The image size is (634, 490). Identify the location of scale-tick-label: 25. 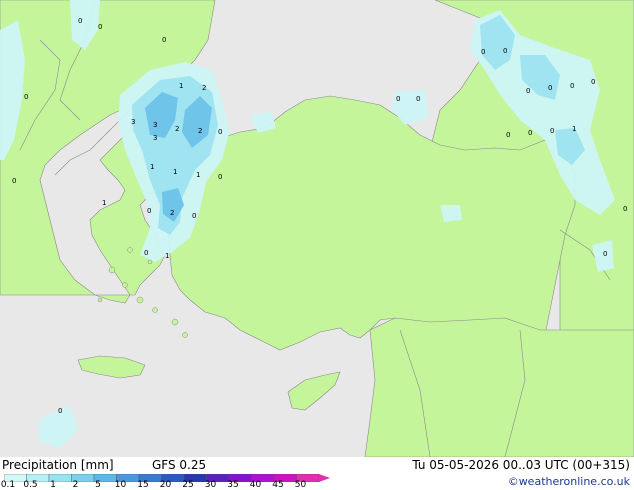
(188, 485).